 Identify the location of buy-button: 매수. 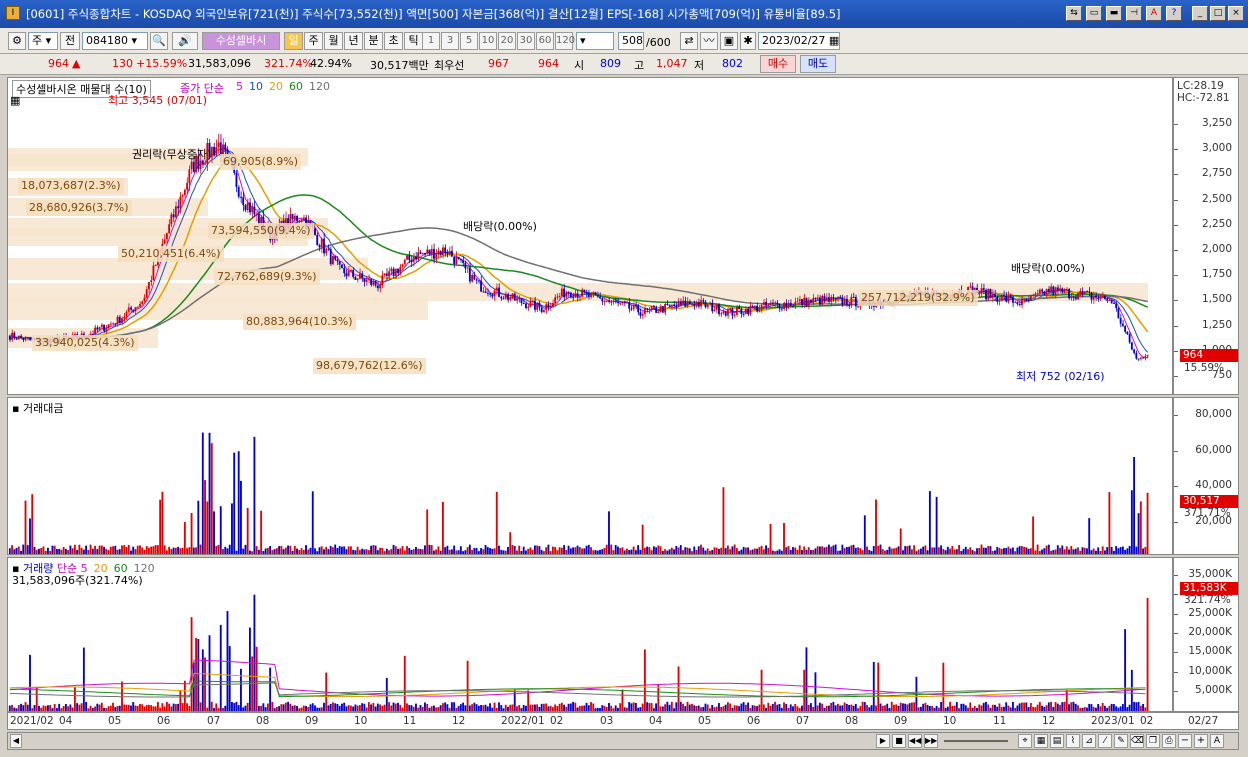
(778, 64).